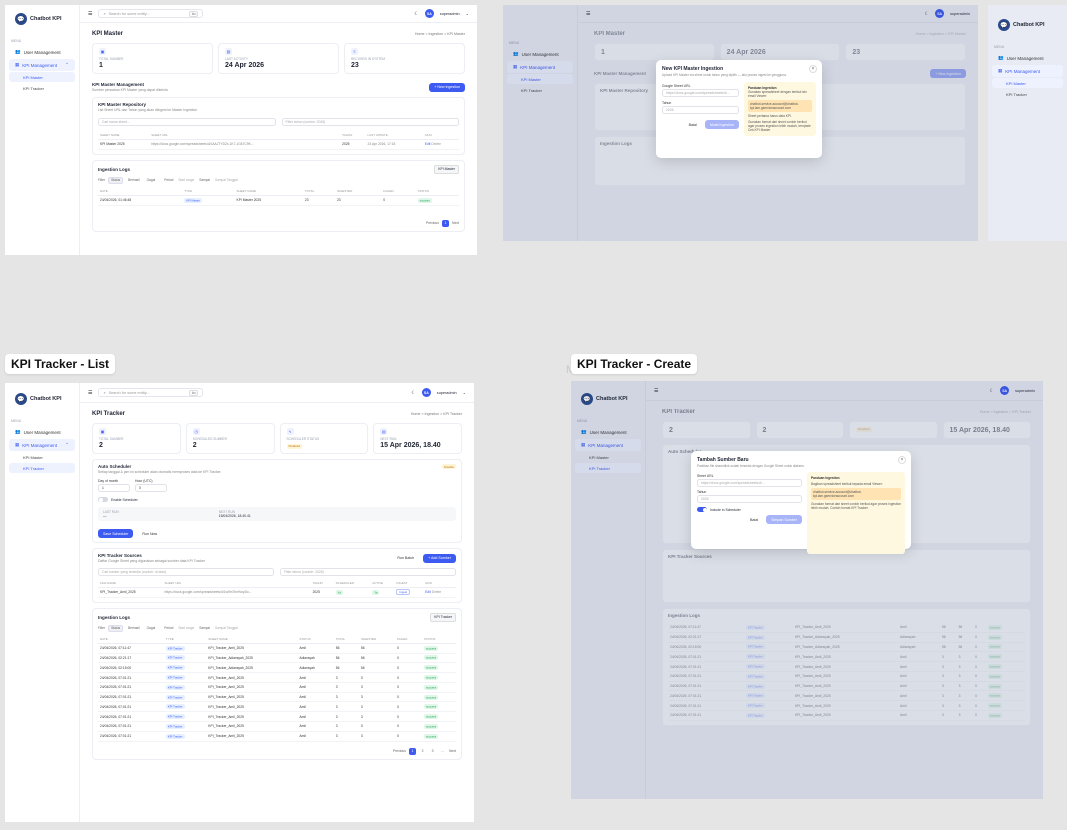  What do you see at coordinates (447, 87) in the screenshot?
I see `new-ingestion-button: + New ingestion` at bounding box center [447, 87].